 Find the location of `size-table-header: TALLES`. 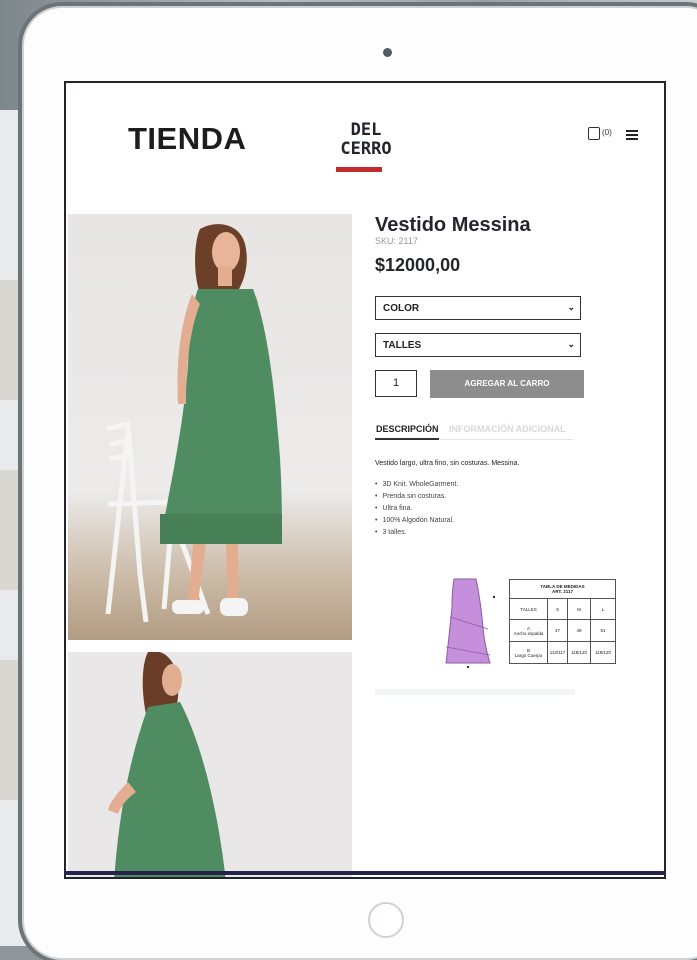

size-table-header: TALLES is located at coordinates (528, 609).